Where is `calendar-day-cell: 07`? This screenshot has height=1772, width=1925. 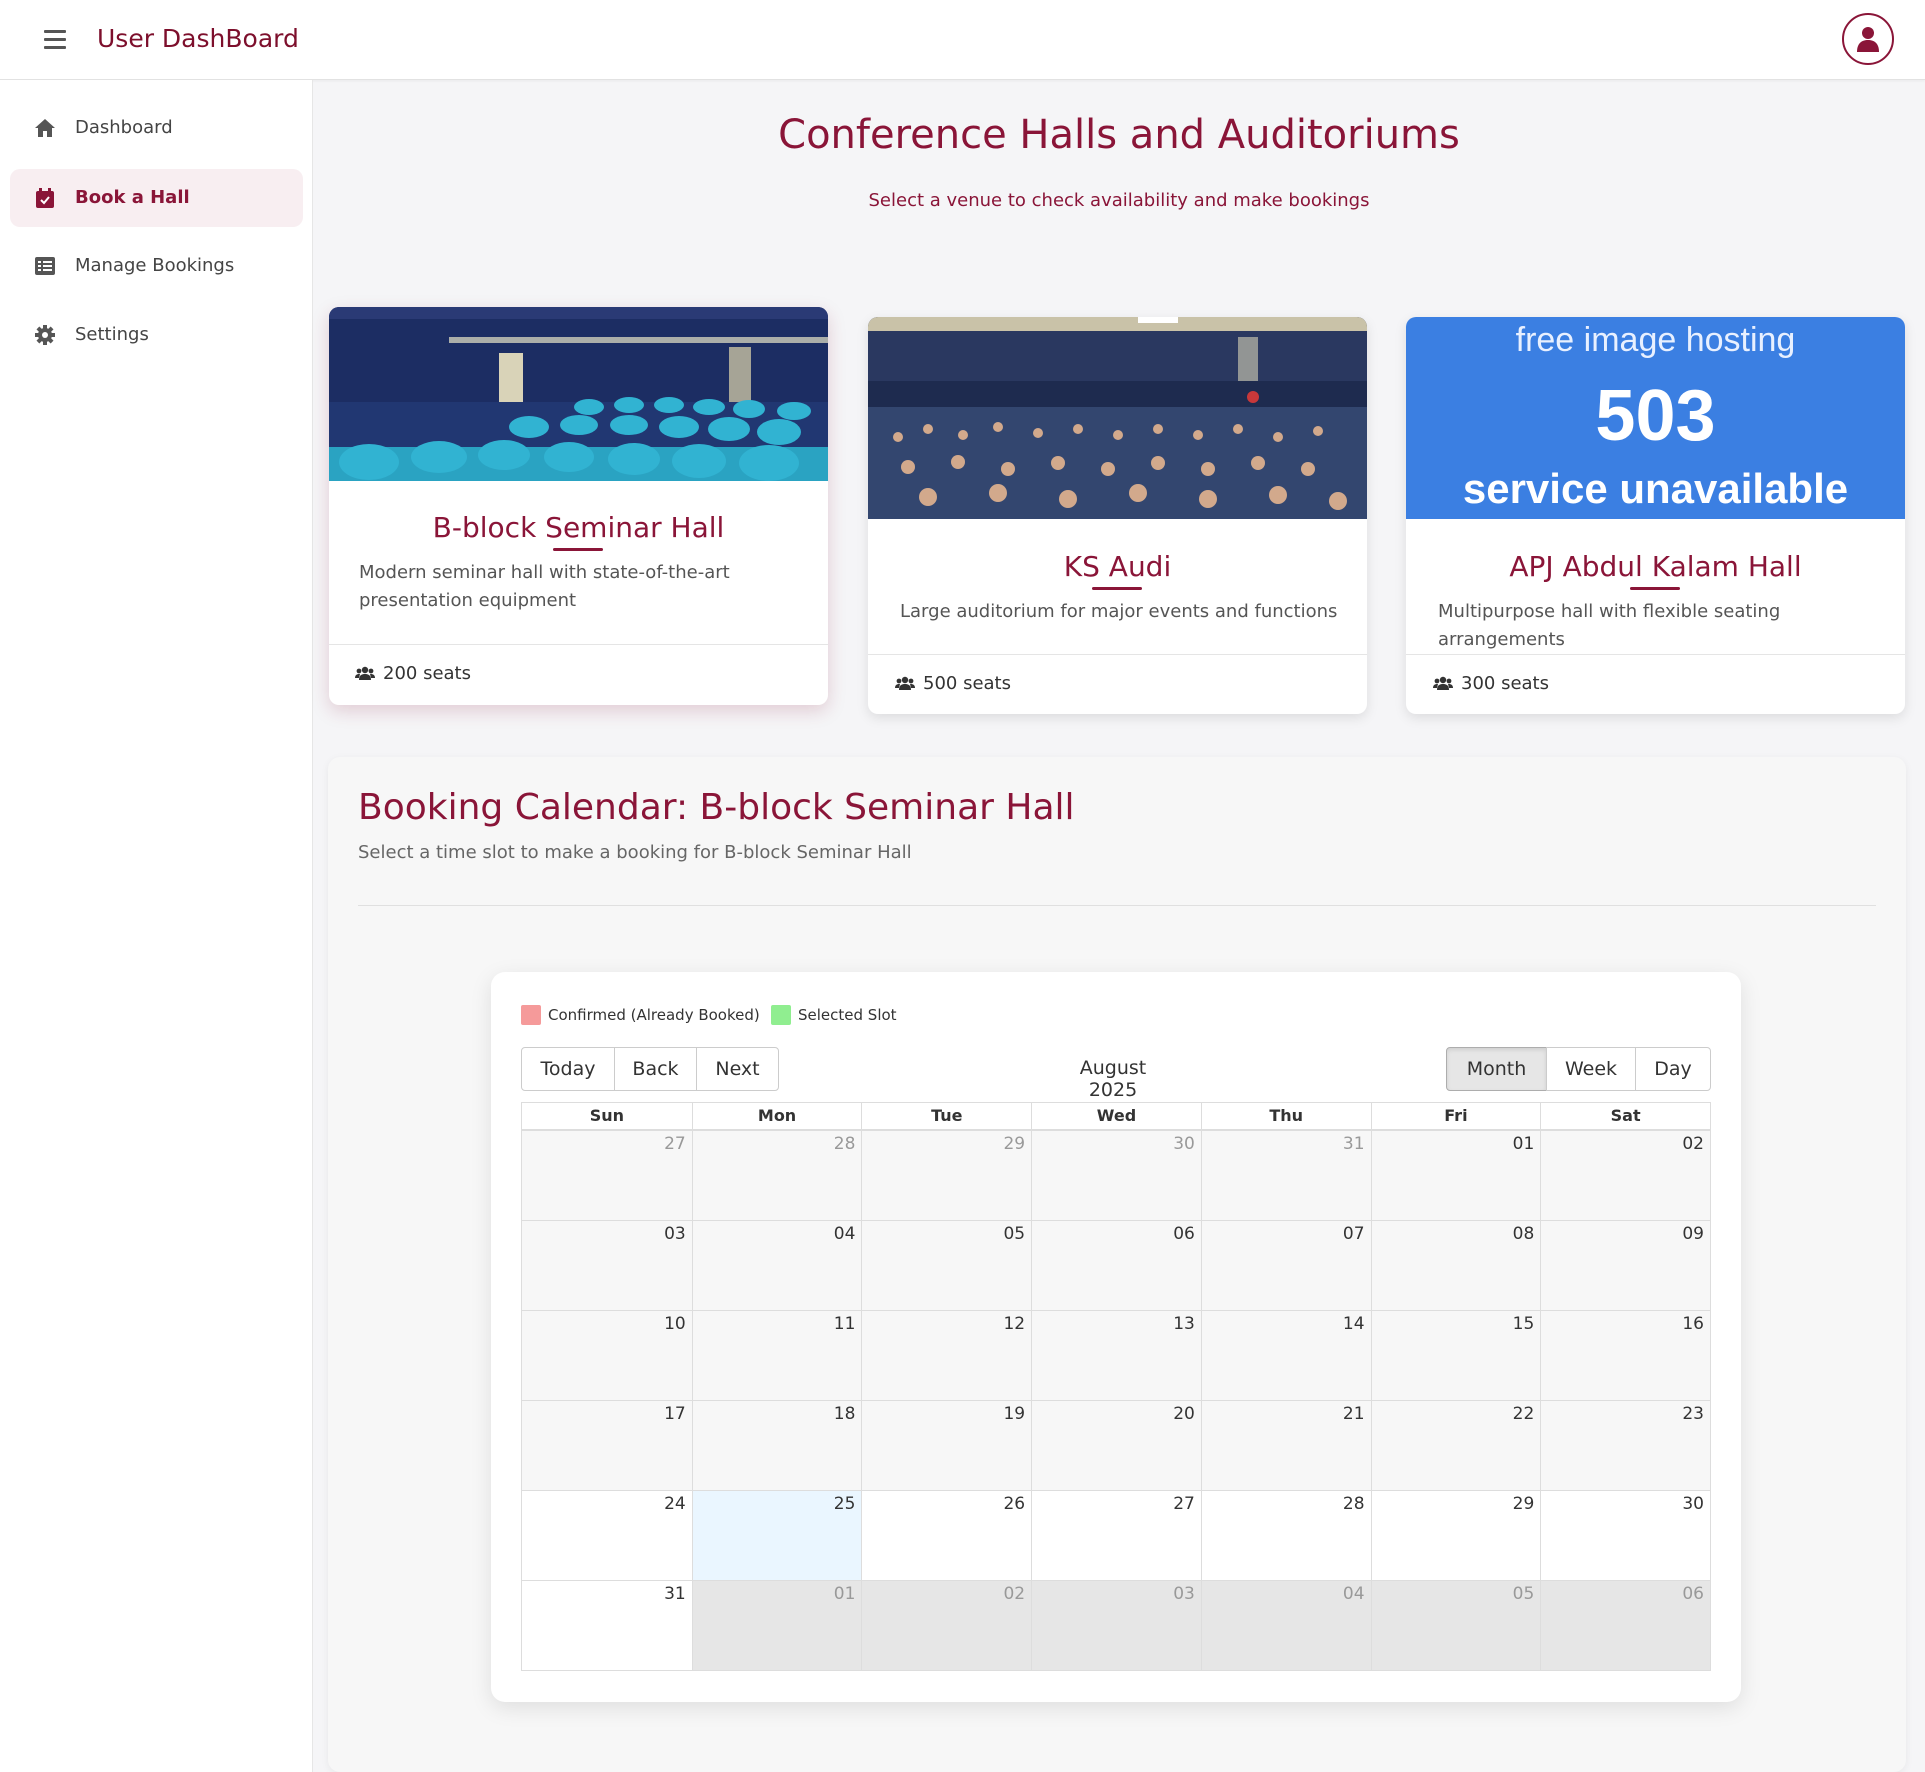 calendar-day-cell: 07 is located at coordinates (1285, 1265).